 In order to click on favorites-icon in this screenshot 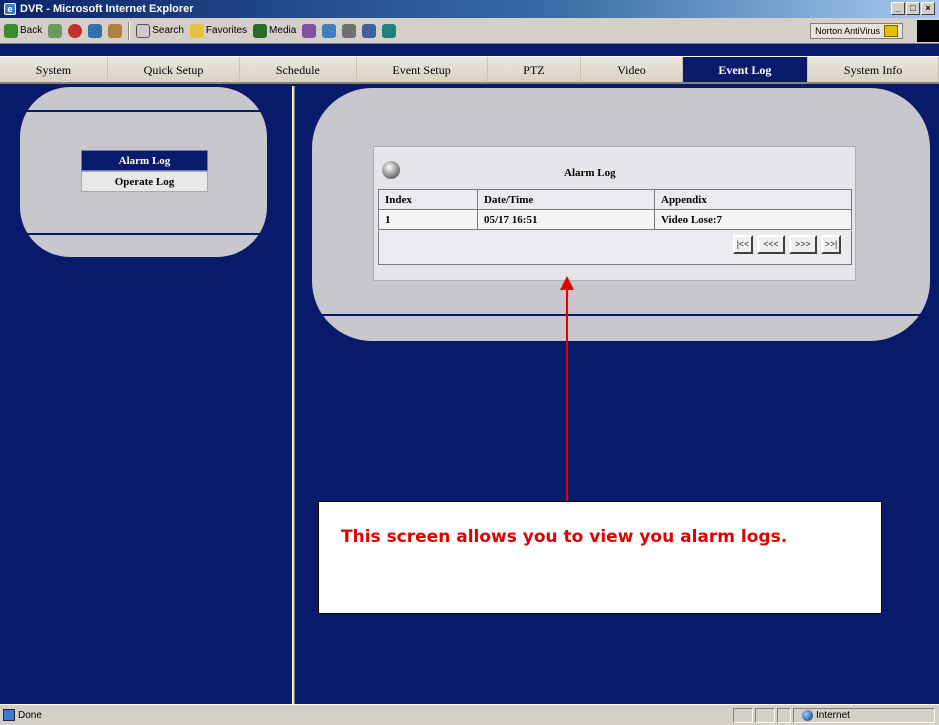, I will do `click(196, 30)`.